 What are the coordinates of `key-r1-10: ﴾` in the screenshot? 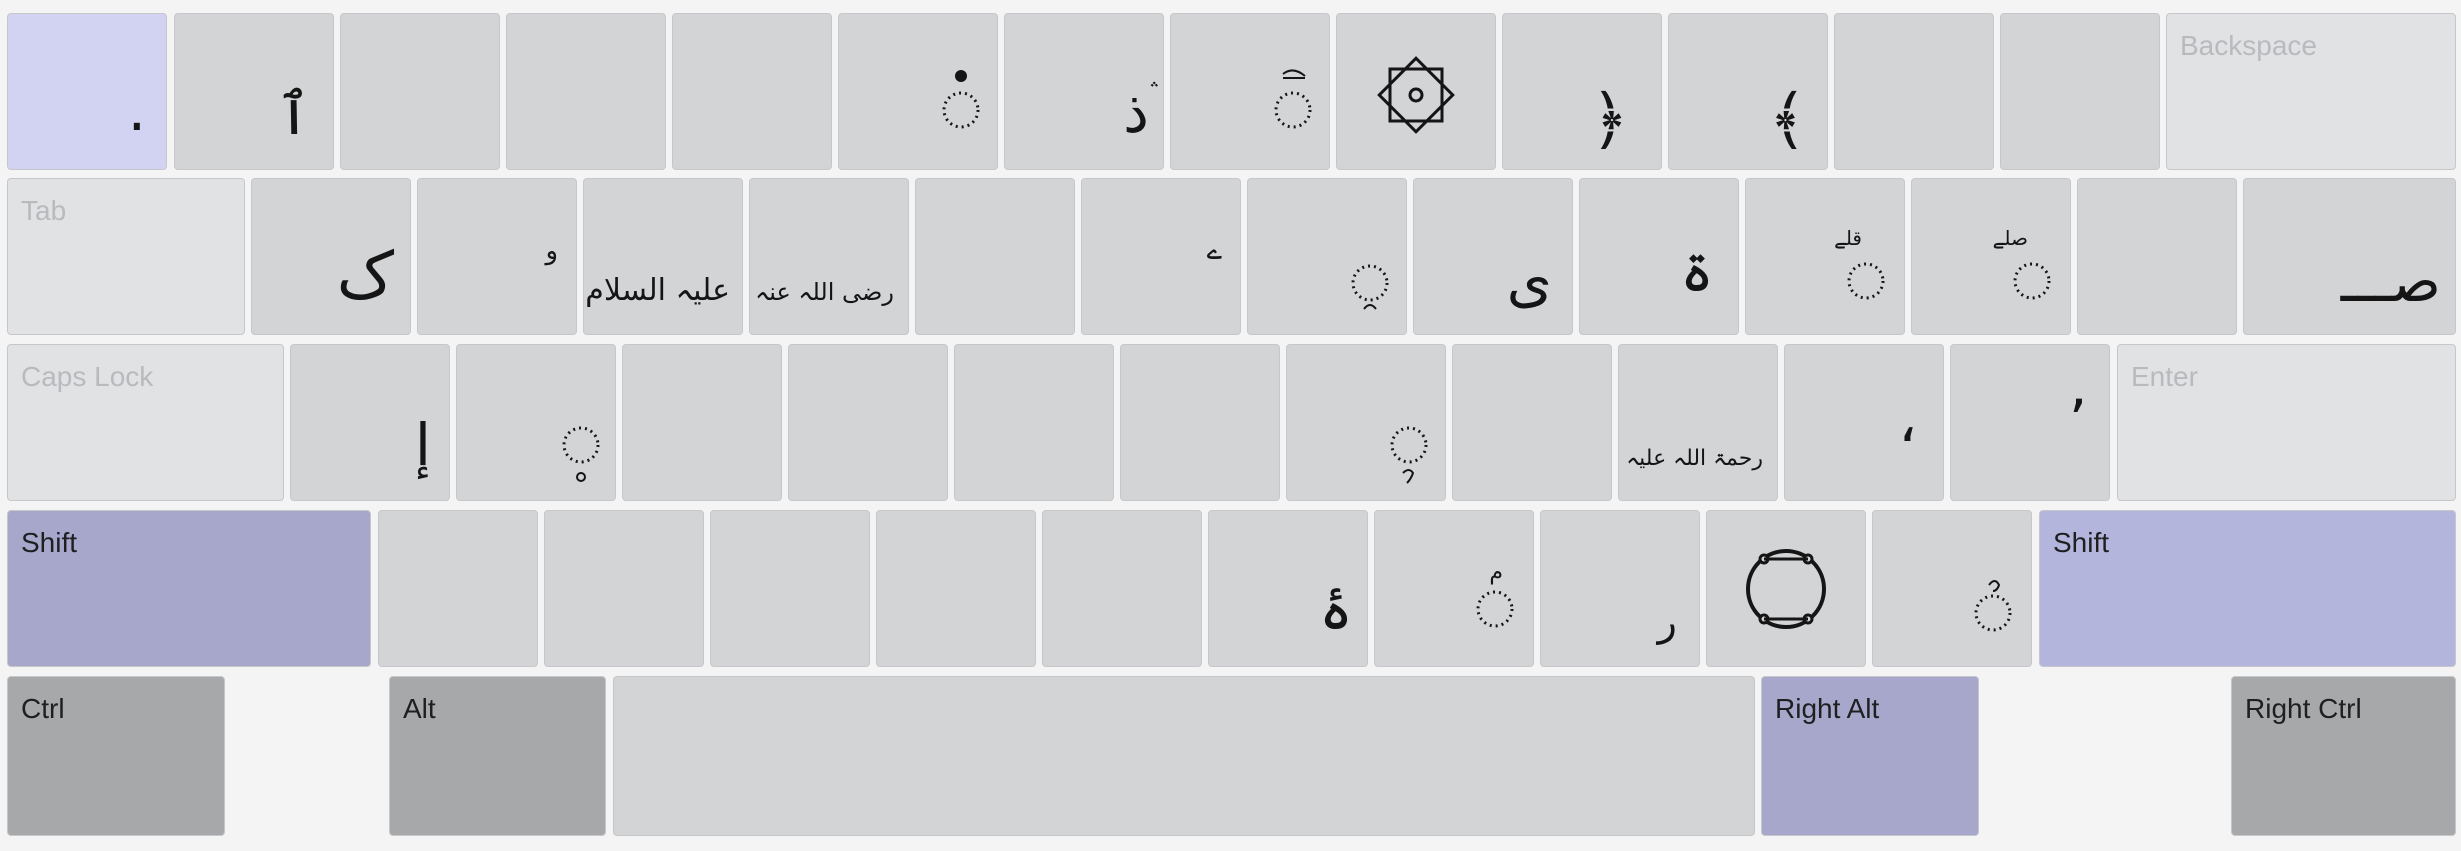 It's located at (1748, 91).